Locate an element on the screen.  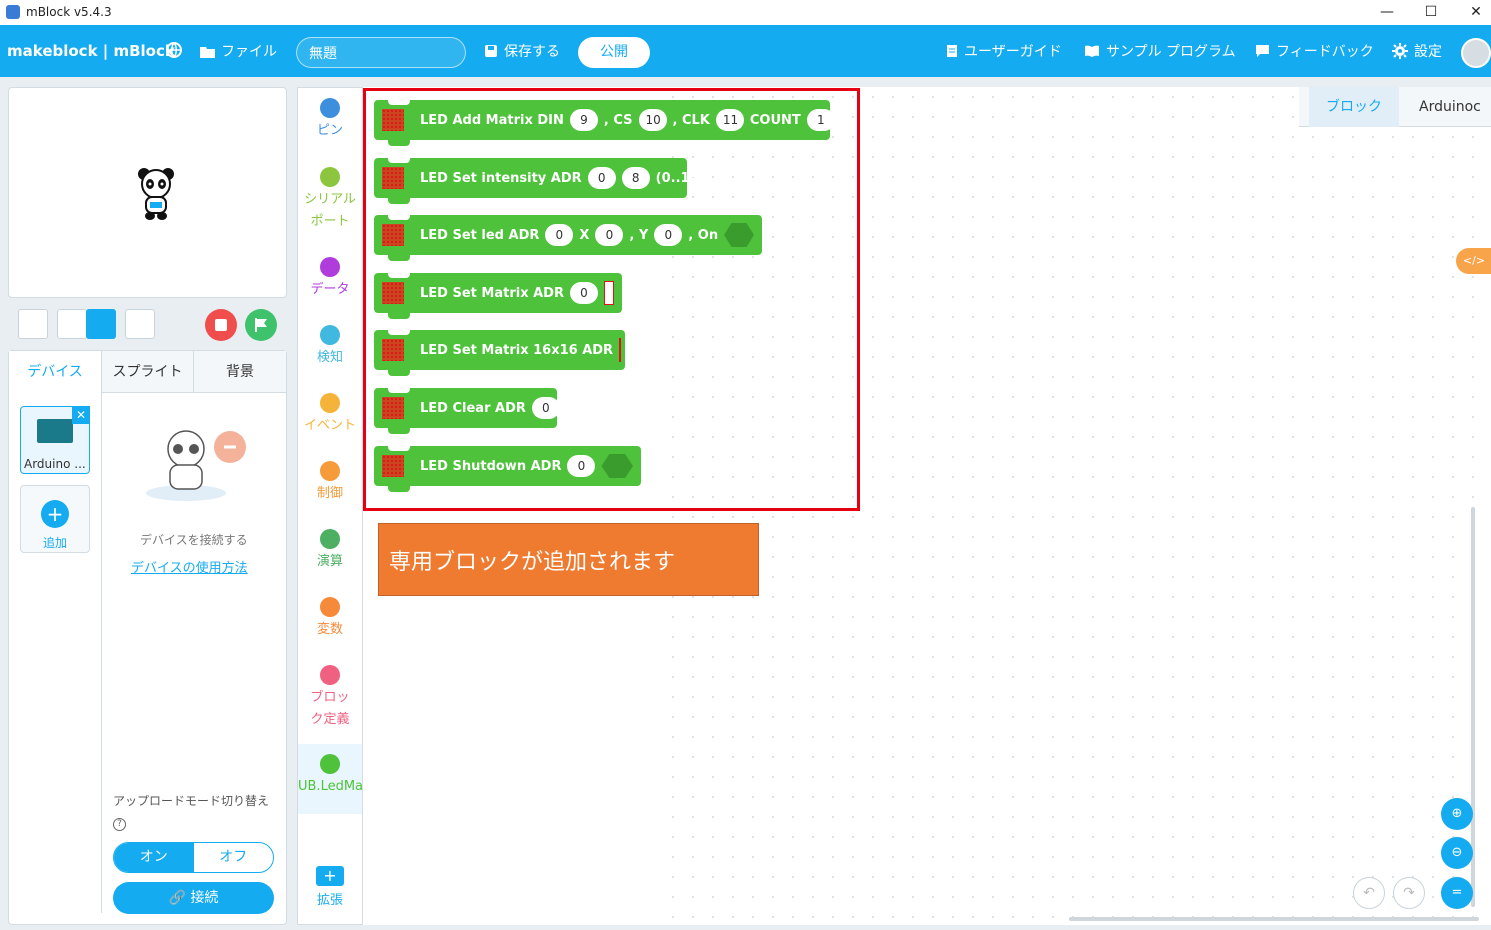
connect-label: 接続 is located at coordinates (204, 898).